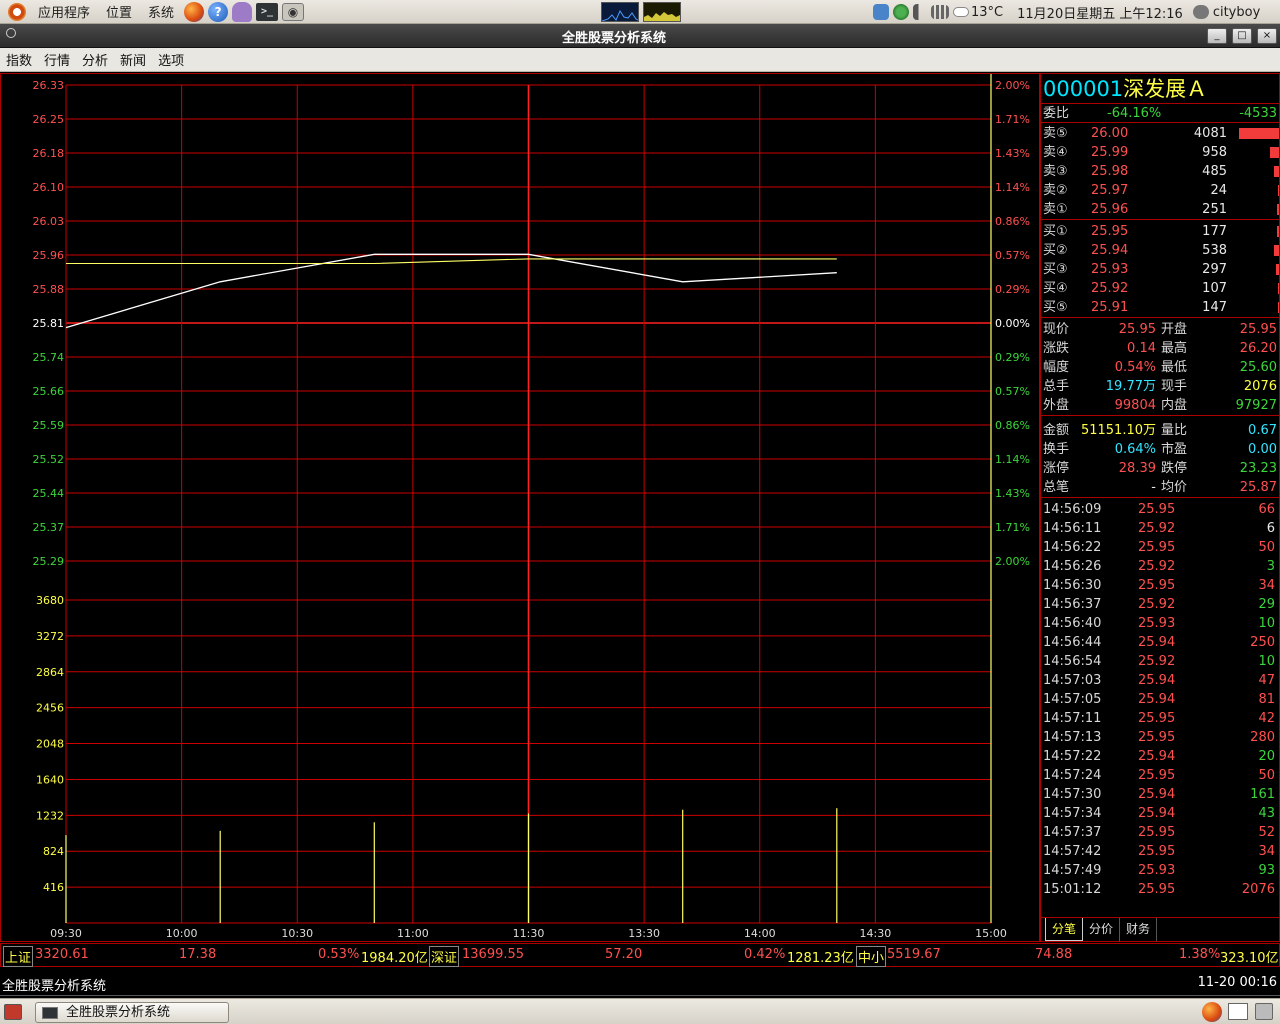 The height and width of the screenshot is (1024, 1280). I want to click on screenshot-icon: ◉, so click(293, 11).